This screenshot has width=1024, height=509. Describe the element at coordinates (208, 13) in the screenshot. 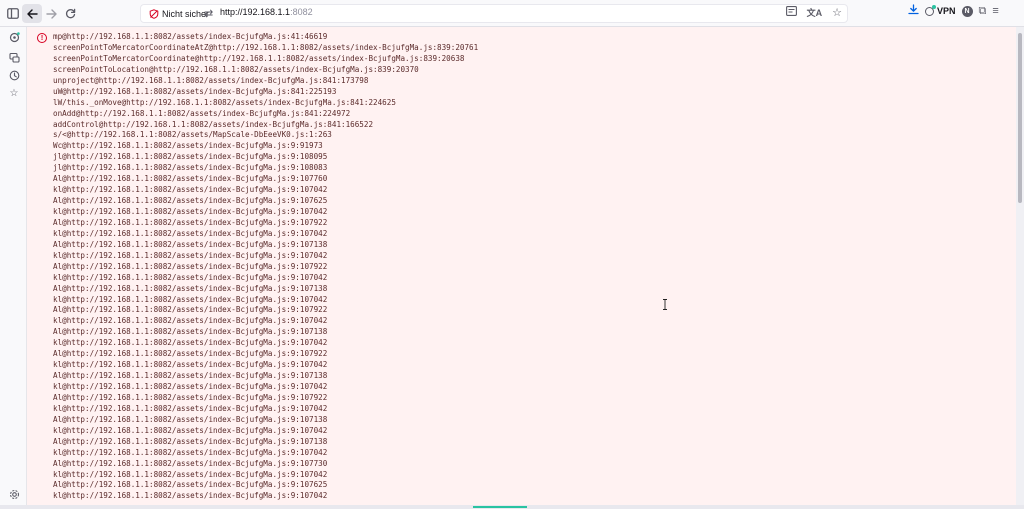

I see `permissions-icon: ⇄` at that location.